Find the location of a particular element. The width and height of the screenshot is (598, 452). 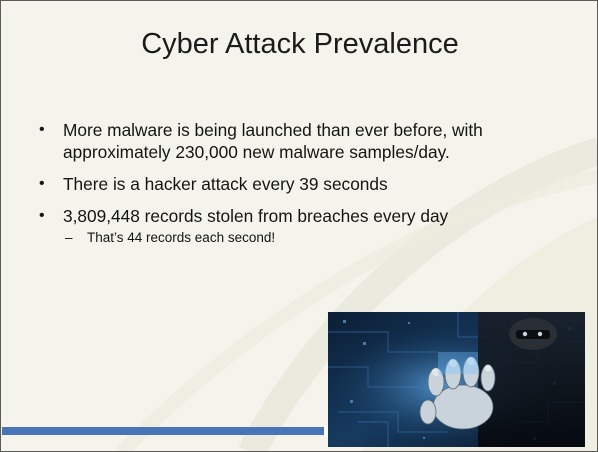

hacker-image is located at coordinates (456, 379).